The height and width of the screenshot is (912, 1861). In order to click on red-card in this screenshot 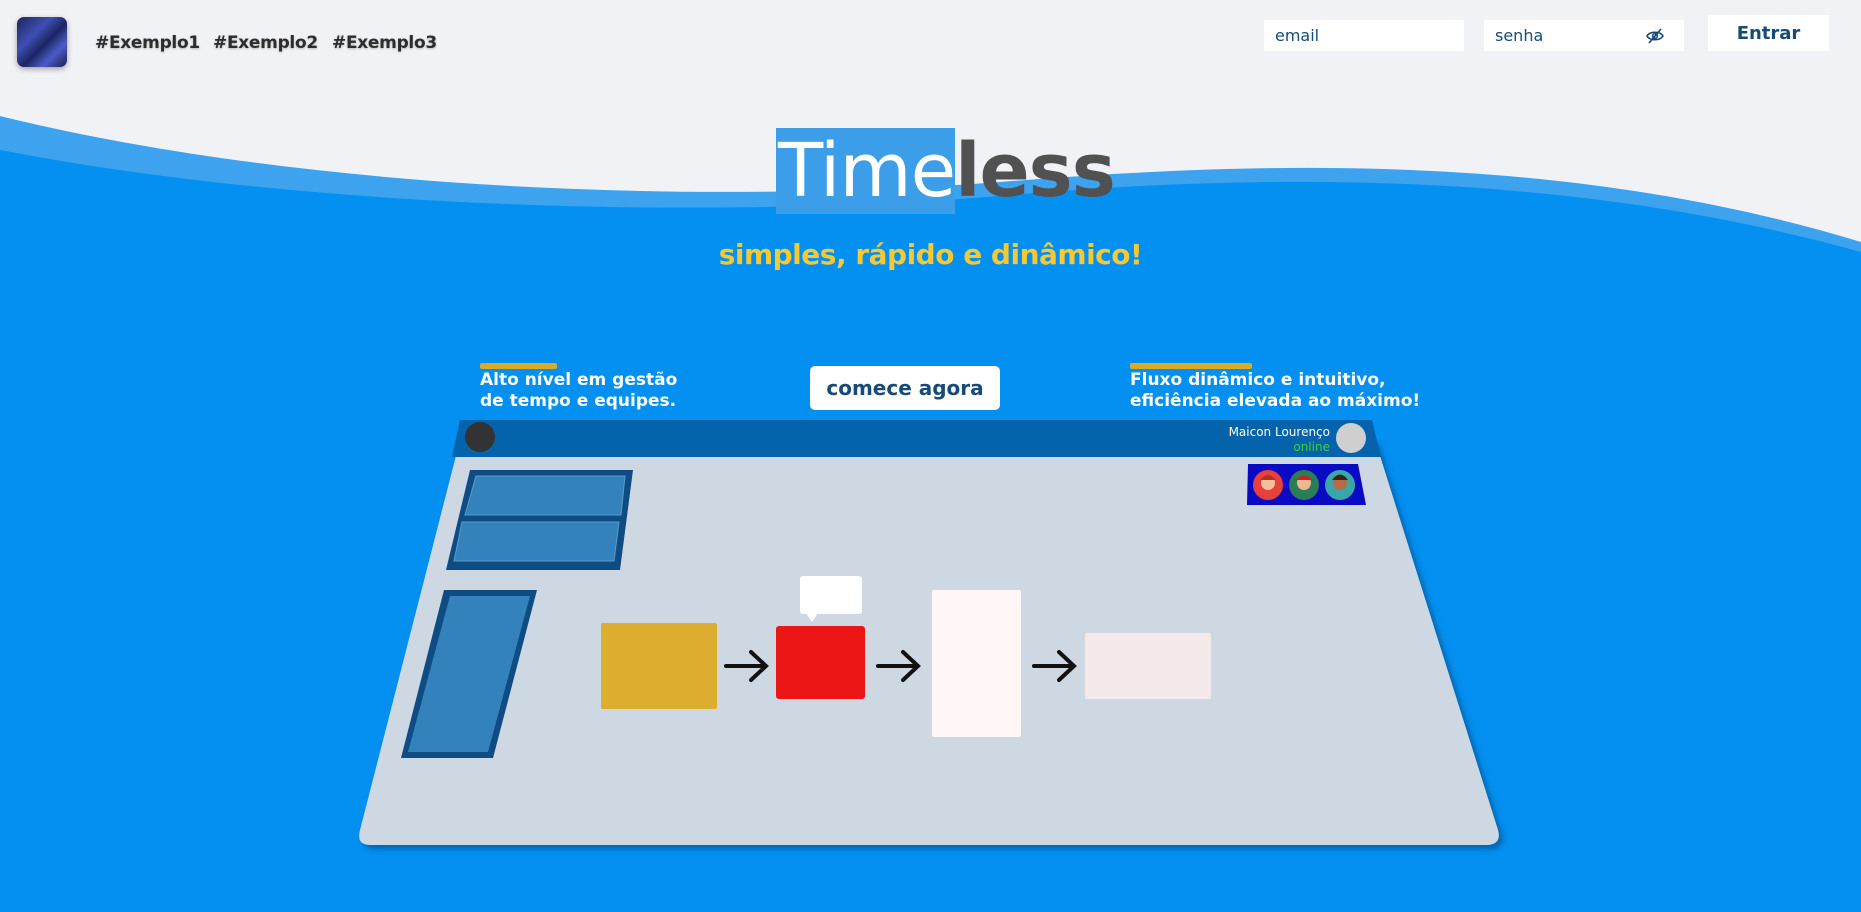, I will do `click(820, 662)`.